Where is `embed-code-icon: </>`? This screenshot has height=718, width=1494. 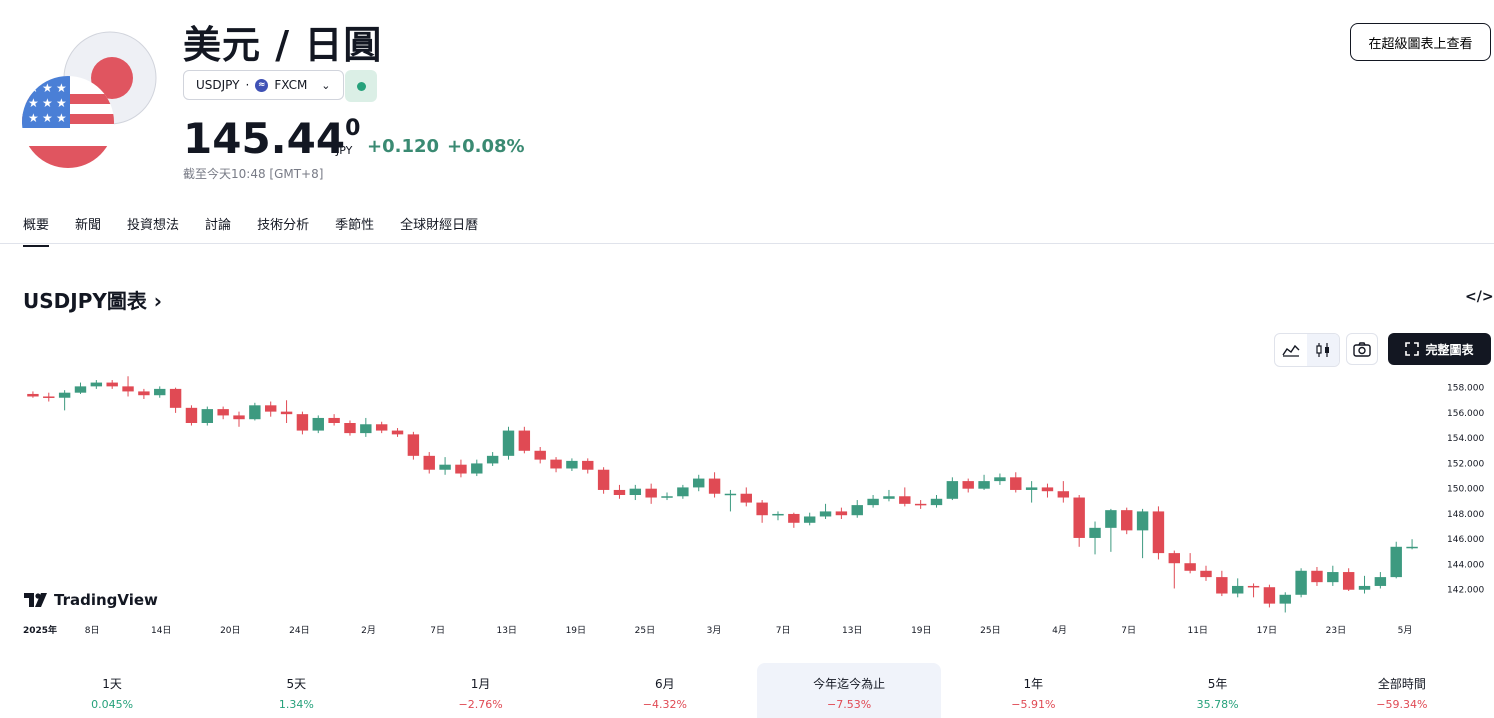
embed-code-icon: </> is located at coordinates (1479, 297).